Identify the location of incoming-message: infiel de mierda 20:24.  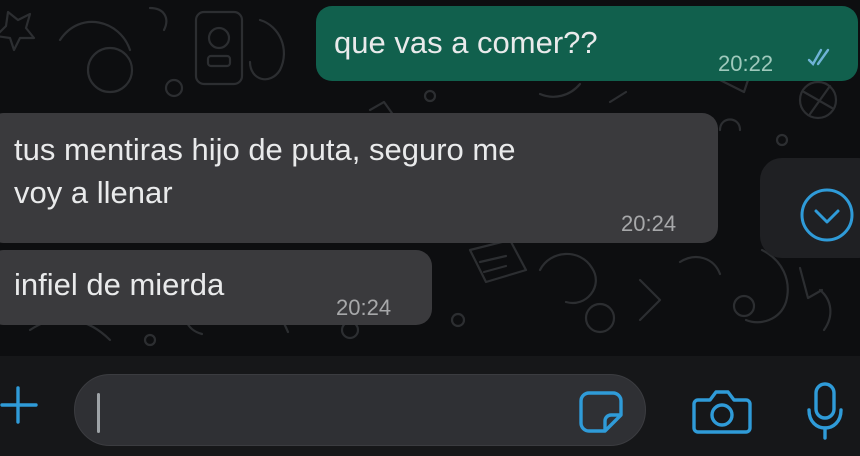
(216, 287).